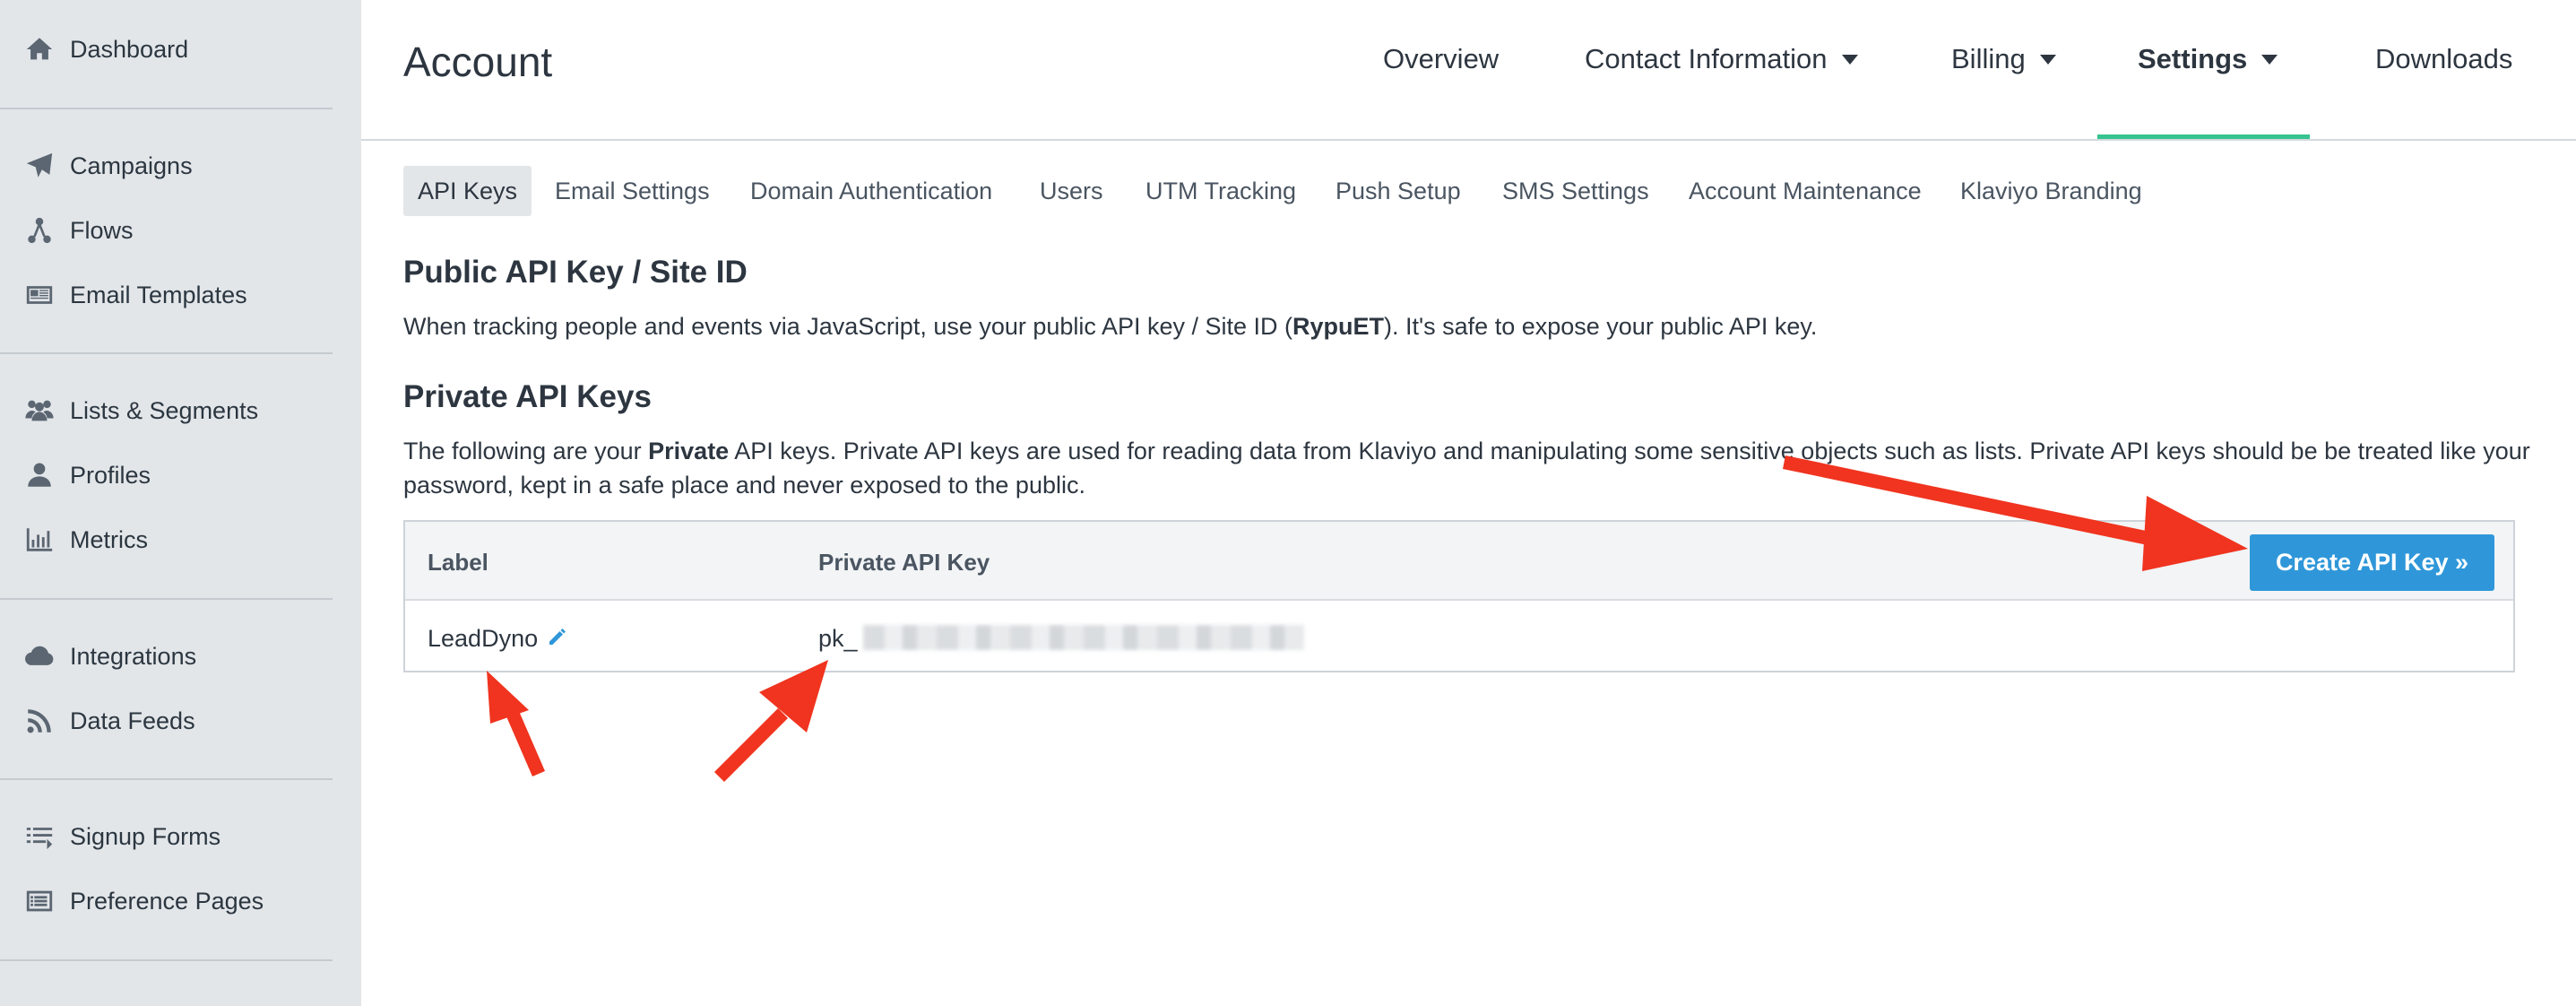  Describe the element at coordinates (1575, 191) in the screenshot. I see `subtab-sms-settings: SMS Settings` at that location.